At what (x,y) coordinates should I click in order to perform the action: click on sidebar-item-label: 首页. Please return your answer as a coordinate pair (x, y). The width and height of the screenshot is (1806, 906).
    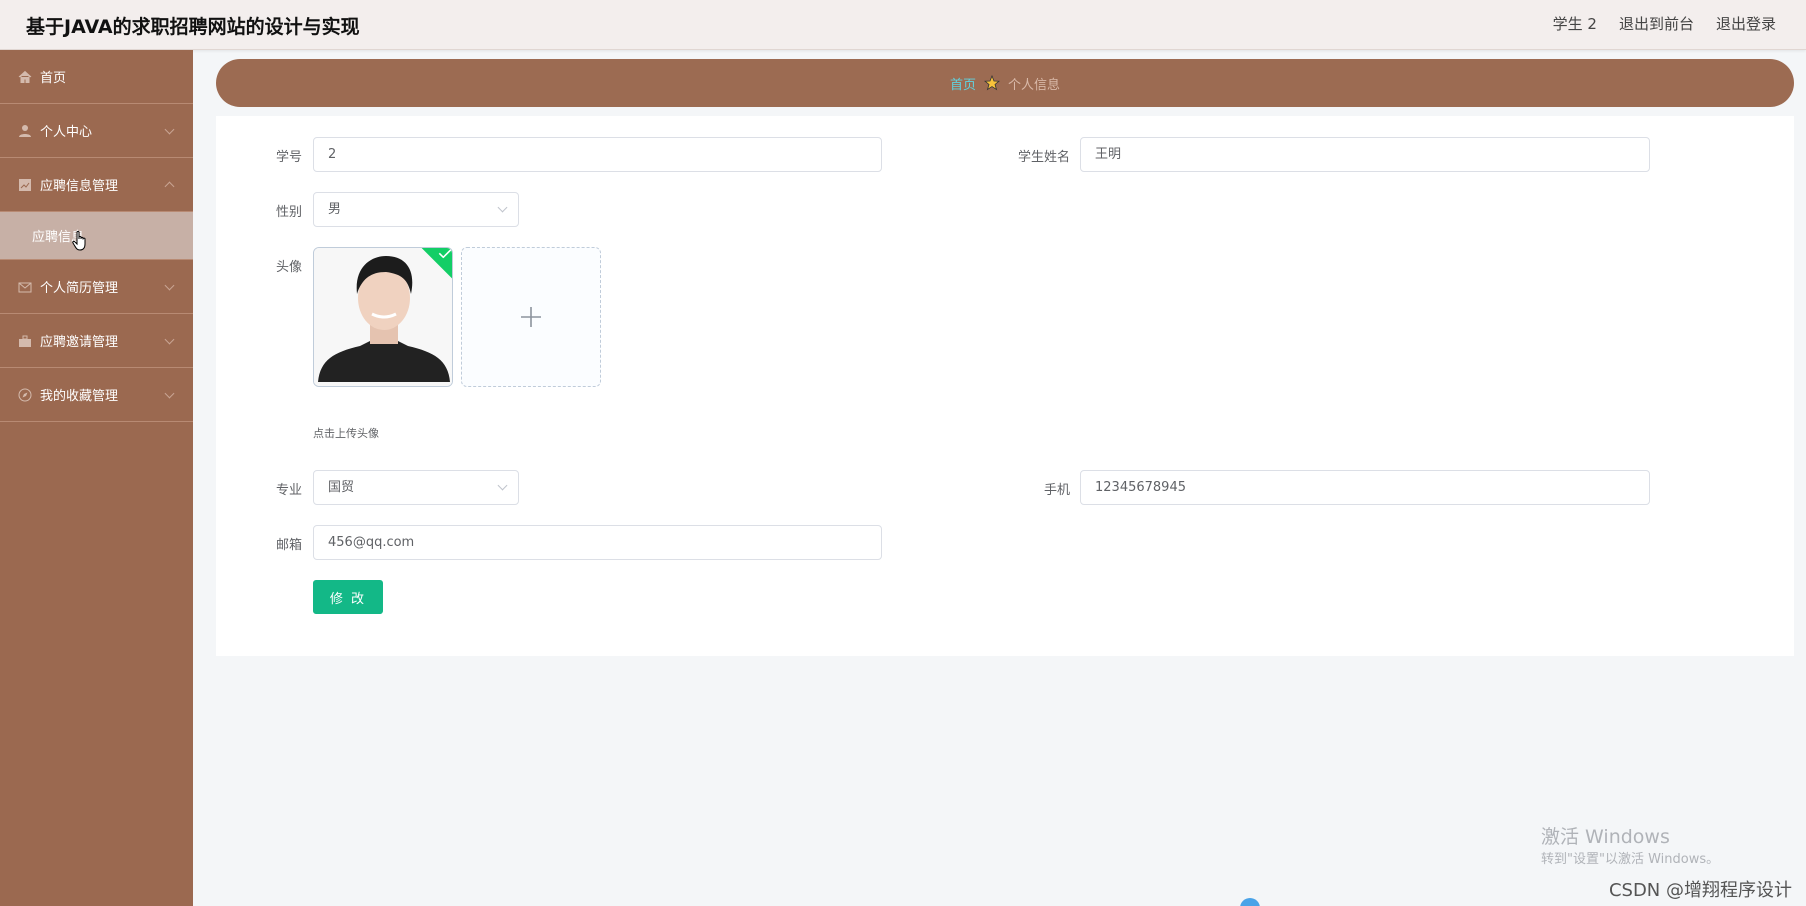
    Looking at the image, I should click on (53, 78).